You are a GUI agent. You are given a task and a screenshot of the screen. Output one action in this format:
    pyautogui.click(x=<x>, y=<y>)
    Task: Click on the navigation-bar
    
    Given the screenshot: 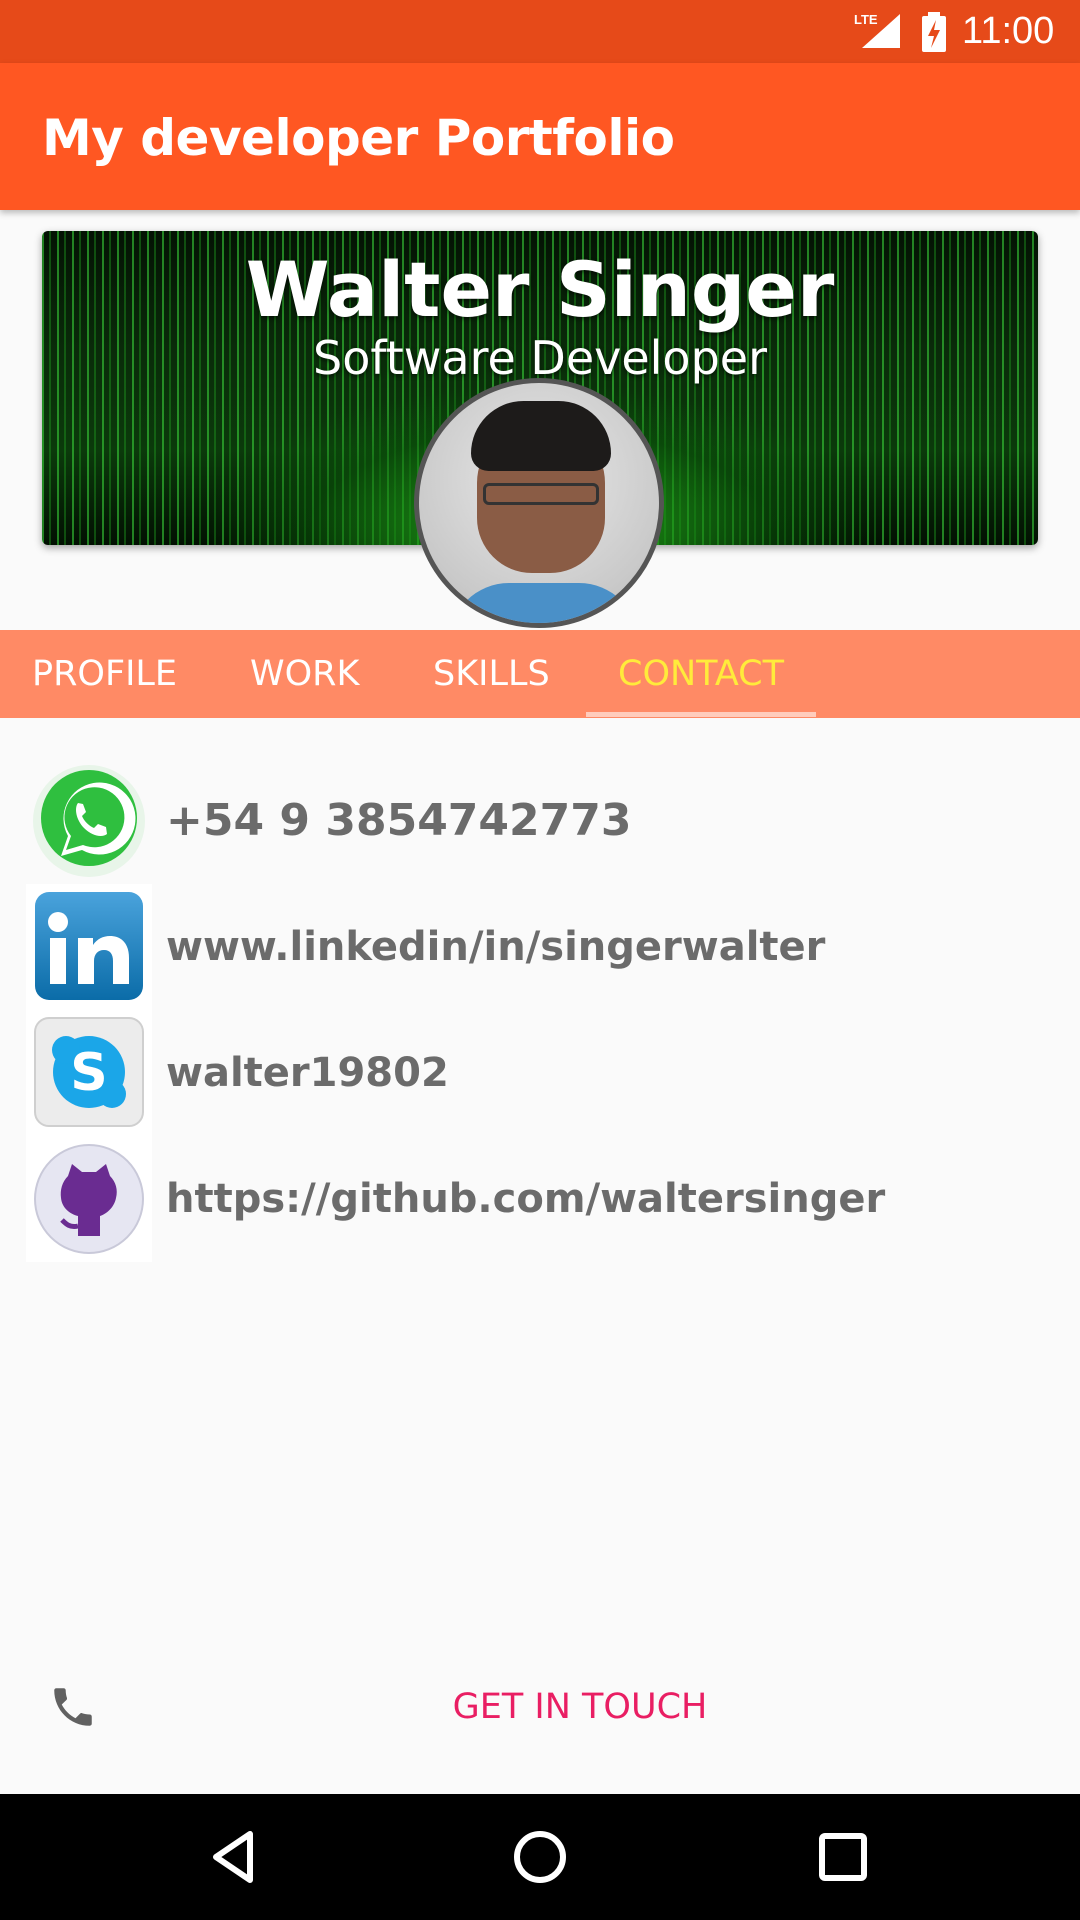 What is the action you would take?
    pyautogui.click(x=540, y=1857)
    